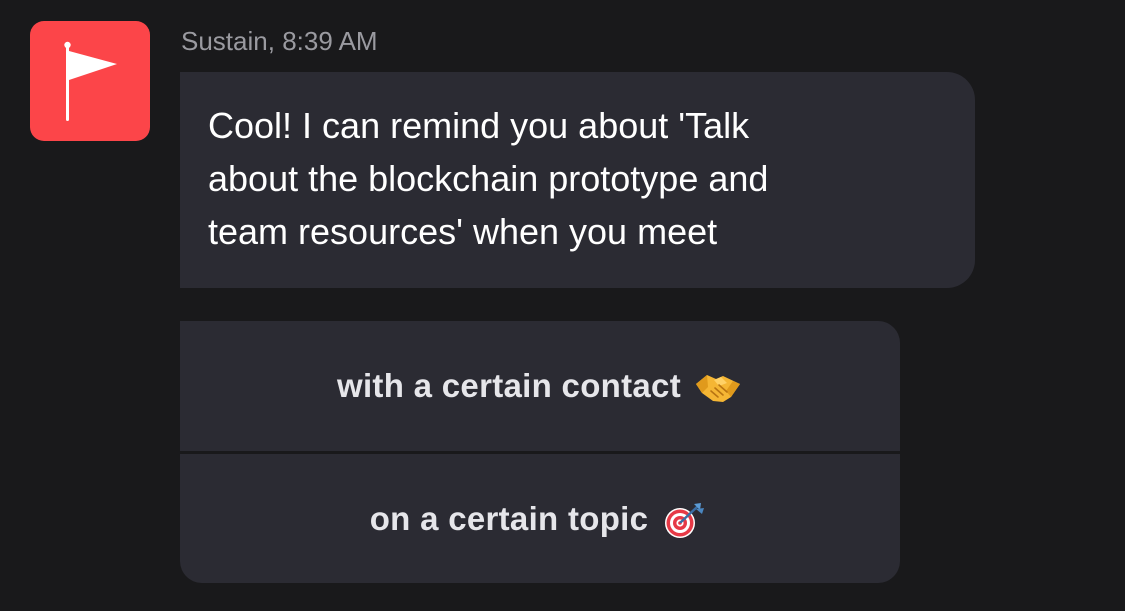  What do you see at coordinates (330, 41) in the screenshot?
I see `message-time: 8:39 AM` at bounding box center [330, 41].